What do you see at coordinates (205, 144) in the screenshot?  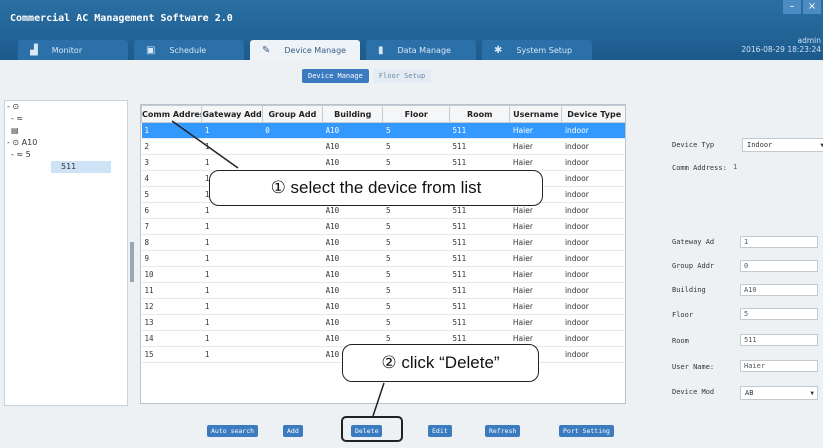 I see `pointer-line-step1` at bounding box center [205, 144].